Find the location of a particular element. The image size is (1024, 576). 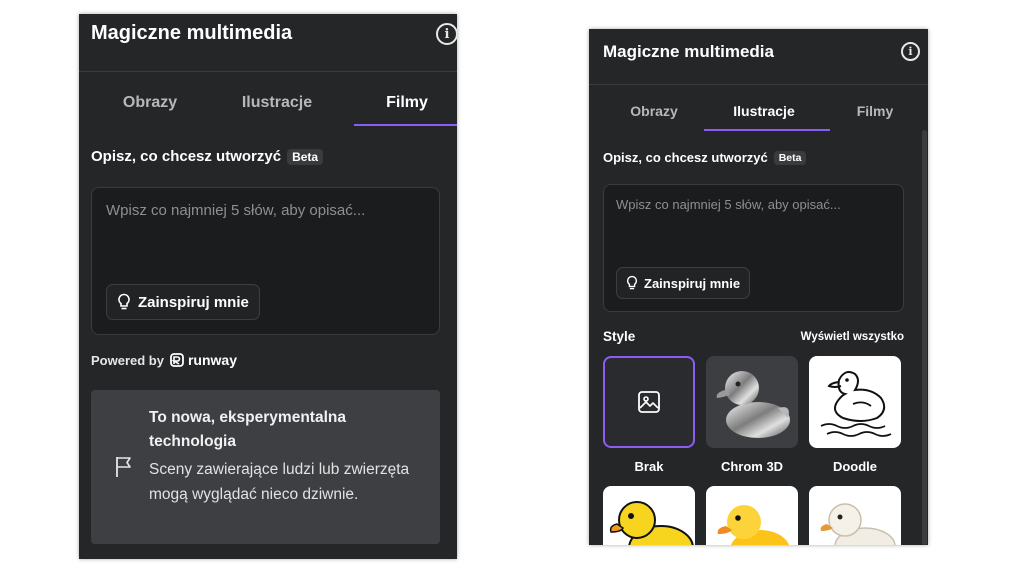

style-card-white-duck is located at coordinates (855, 515).